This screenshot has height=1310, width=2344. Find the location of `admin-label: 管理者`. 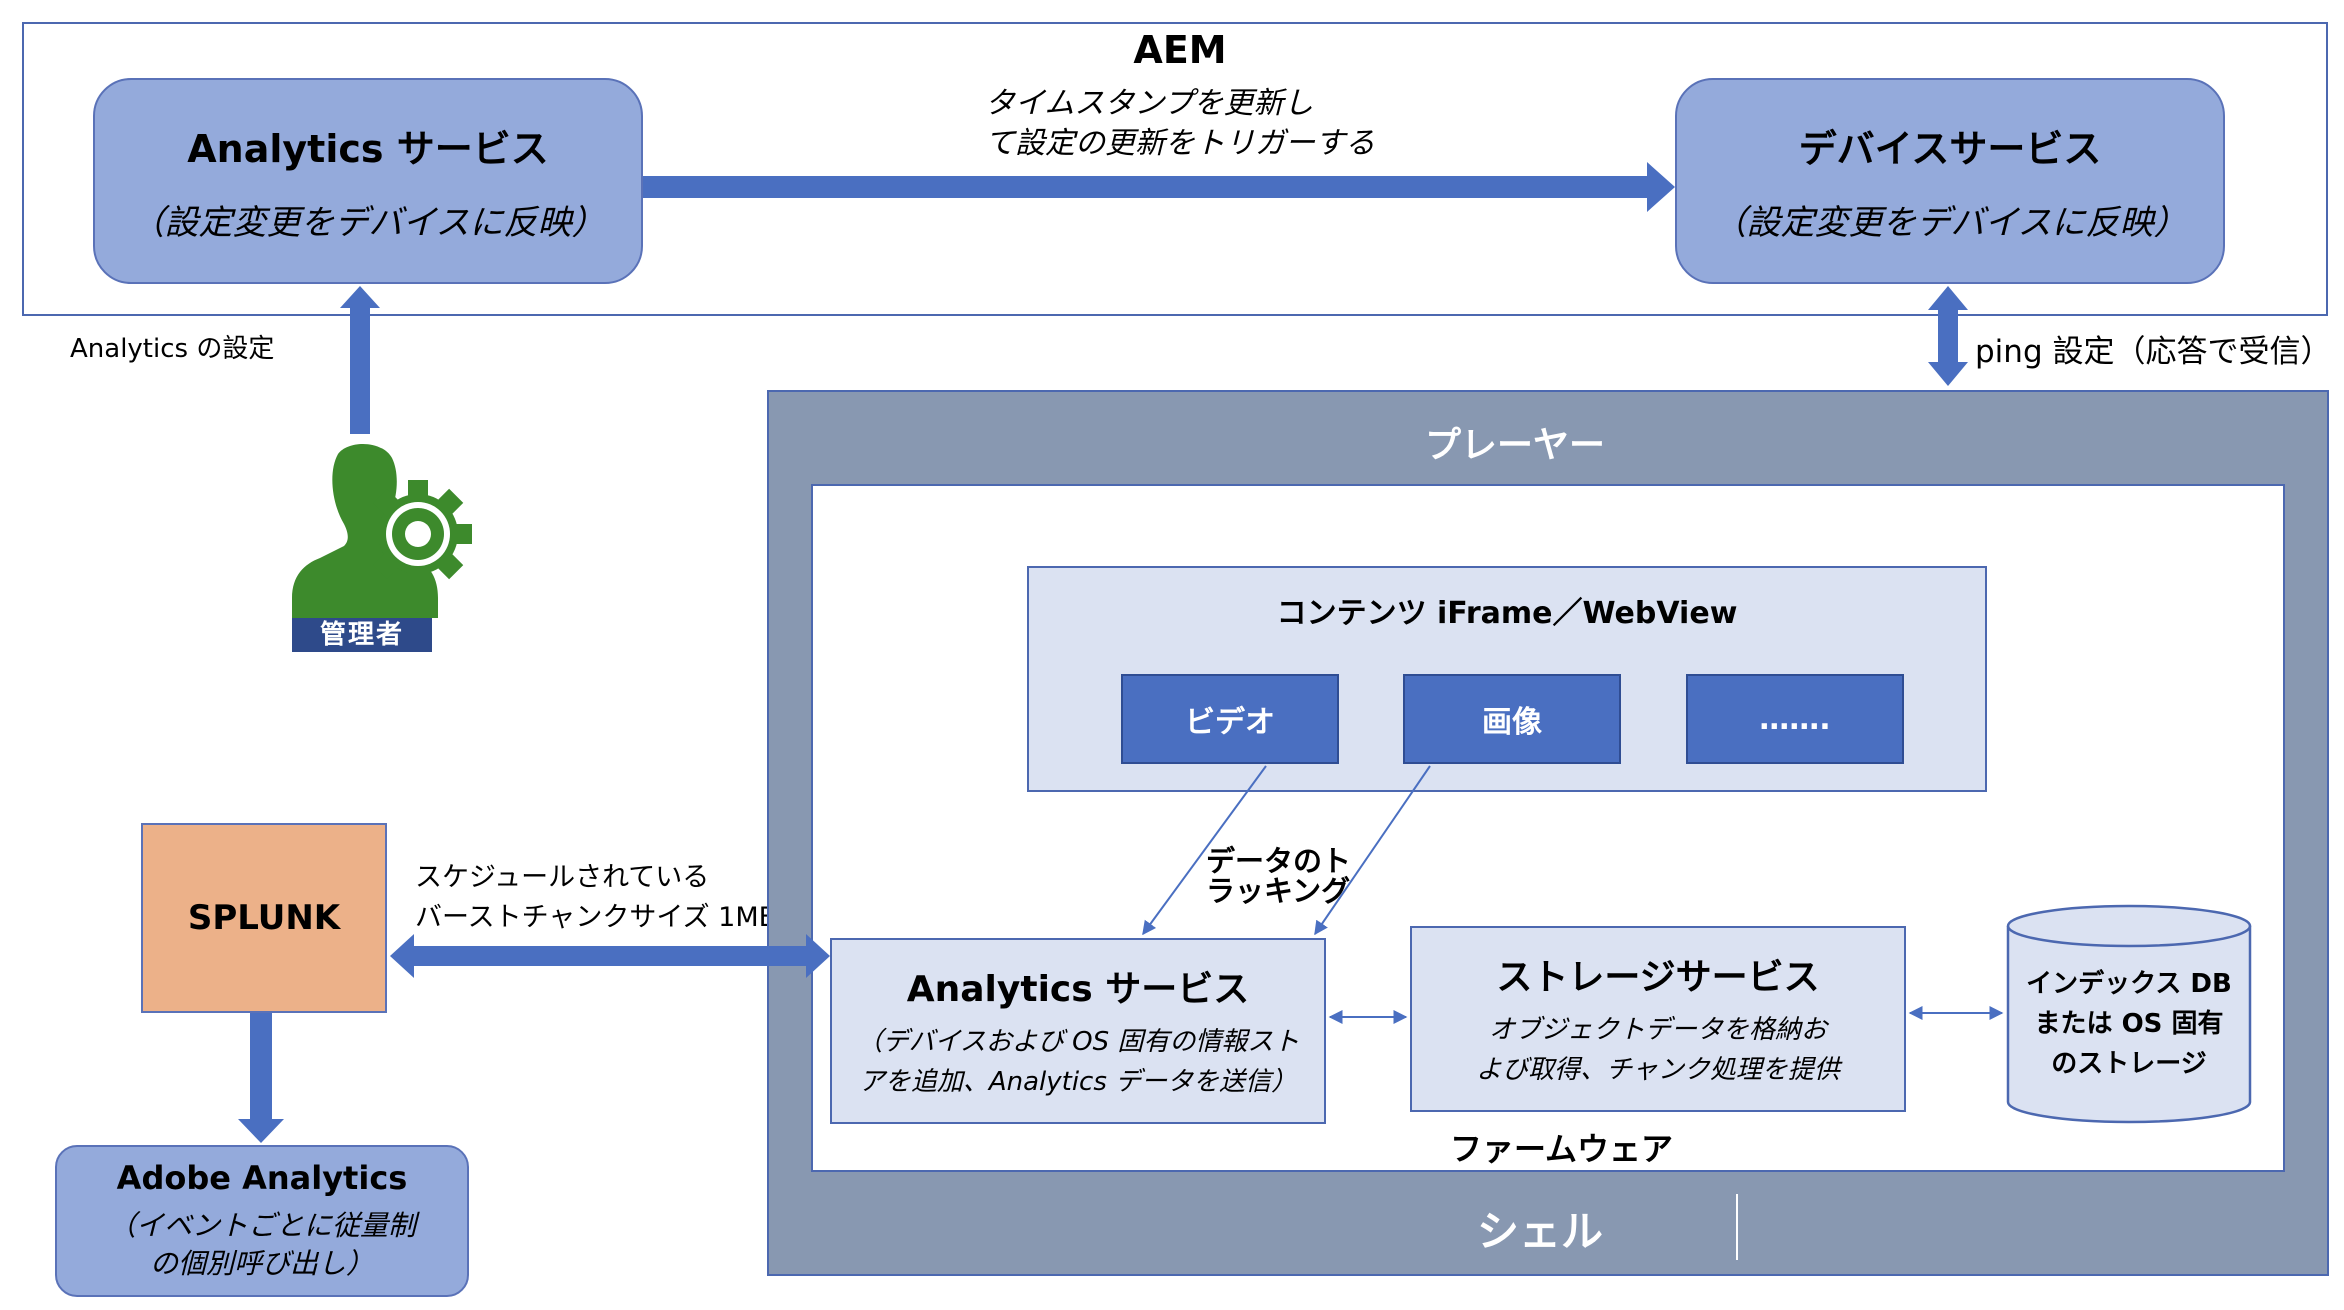

admin-label: 管理者 is located at coordinates (362, 635).